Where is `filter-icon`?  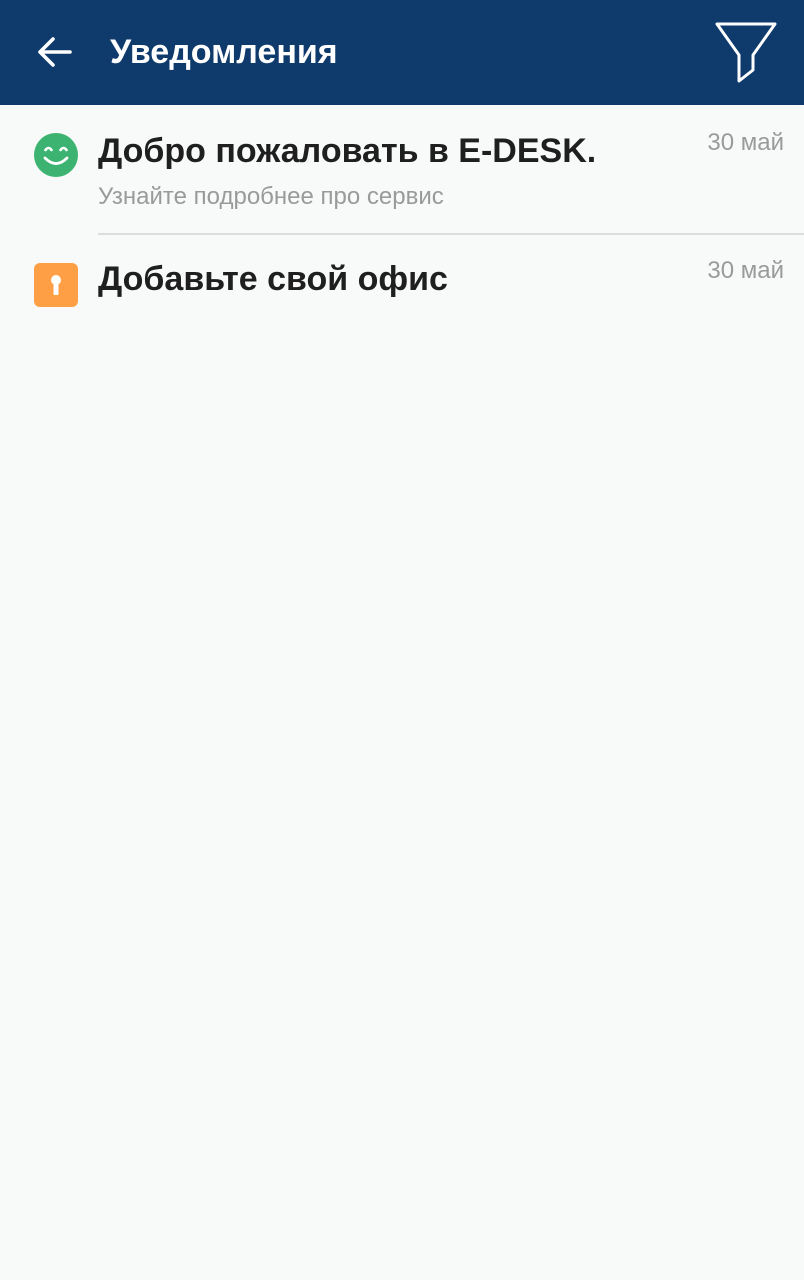 filter-icon is located at coordinates (746, 52).